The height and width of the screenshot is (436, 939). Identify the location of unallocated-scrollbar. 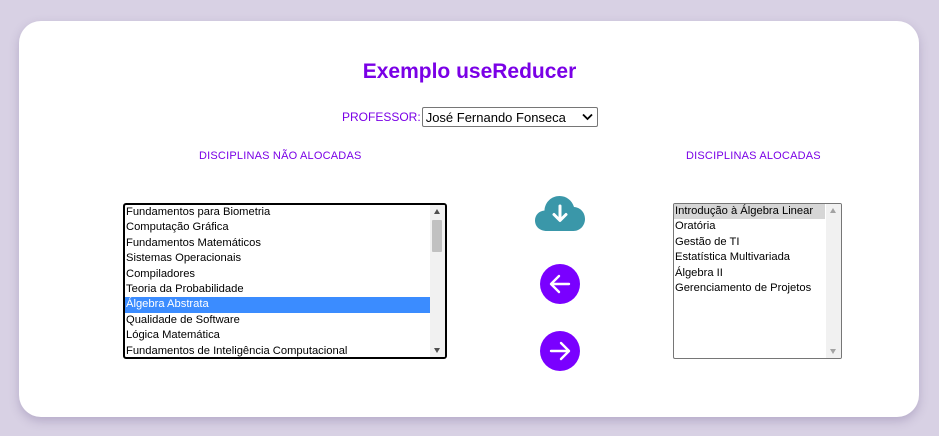
(437, 281).